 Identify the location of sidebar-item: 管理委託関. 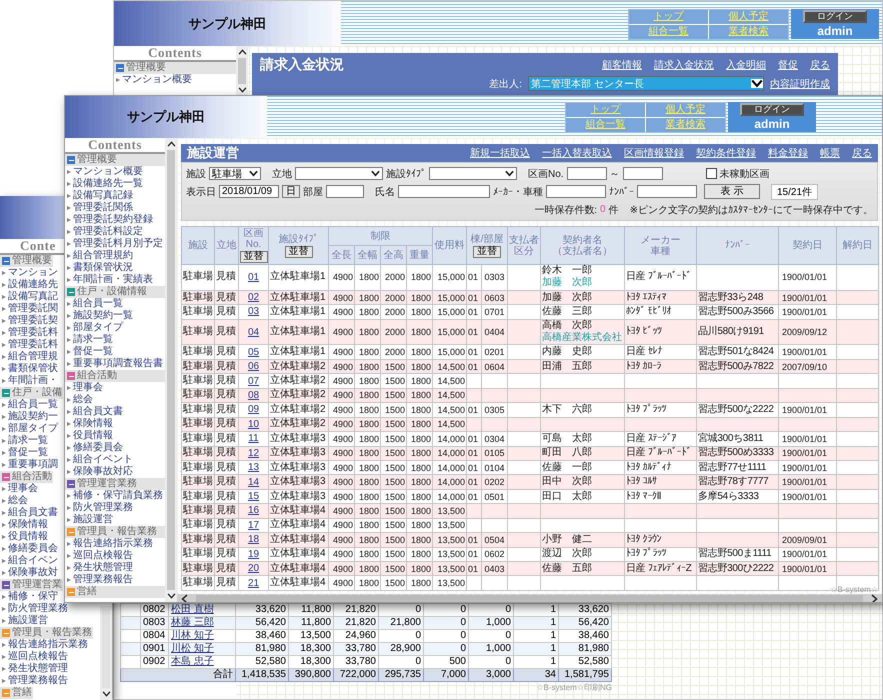
(29, 309).